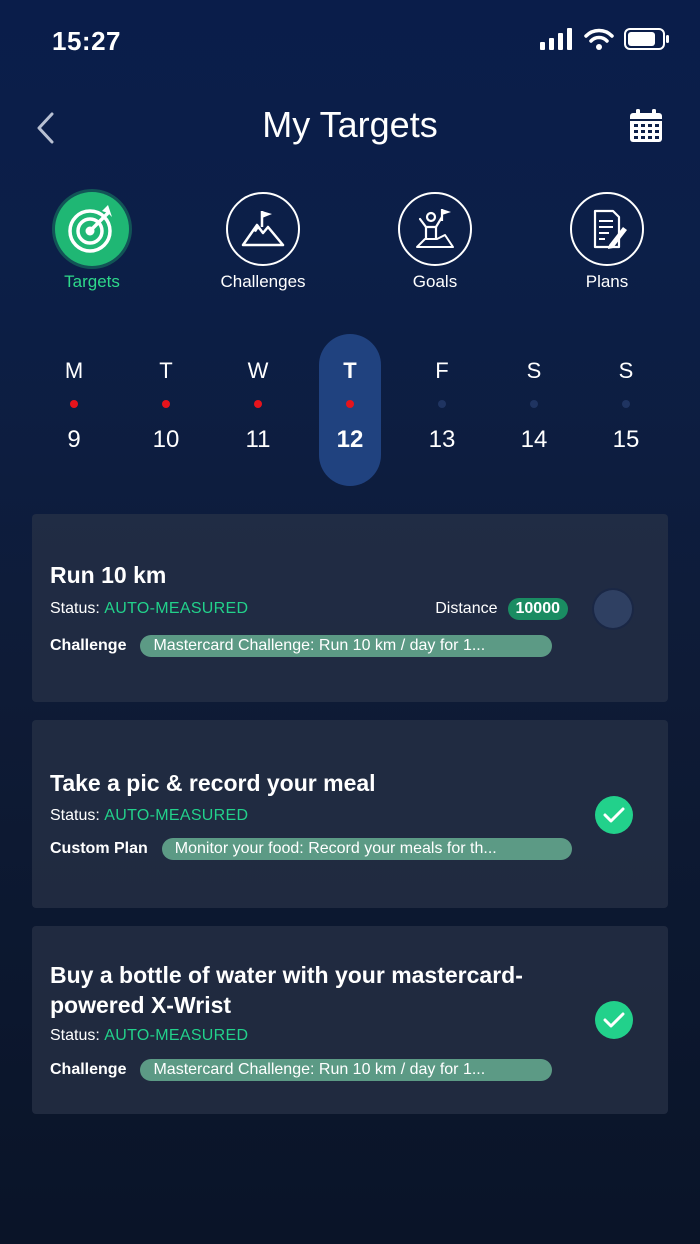 The height and width of the screenshot is (1244, 700). I want to click on day-number: 11, so click(258, 439).